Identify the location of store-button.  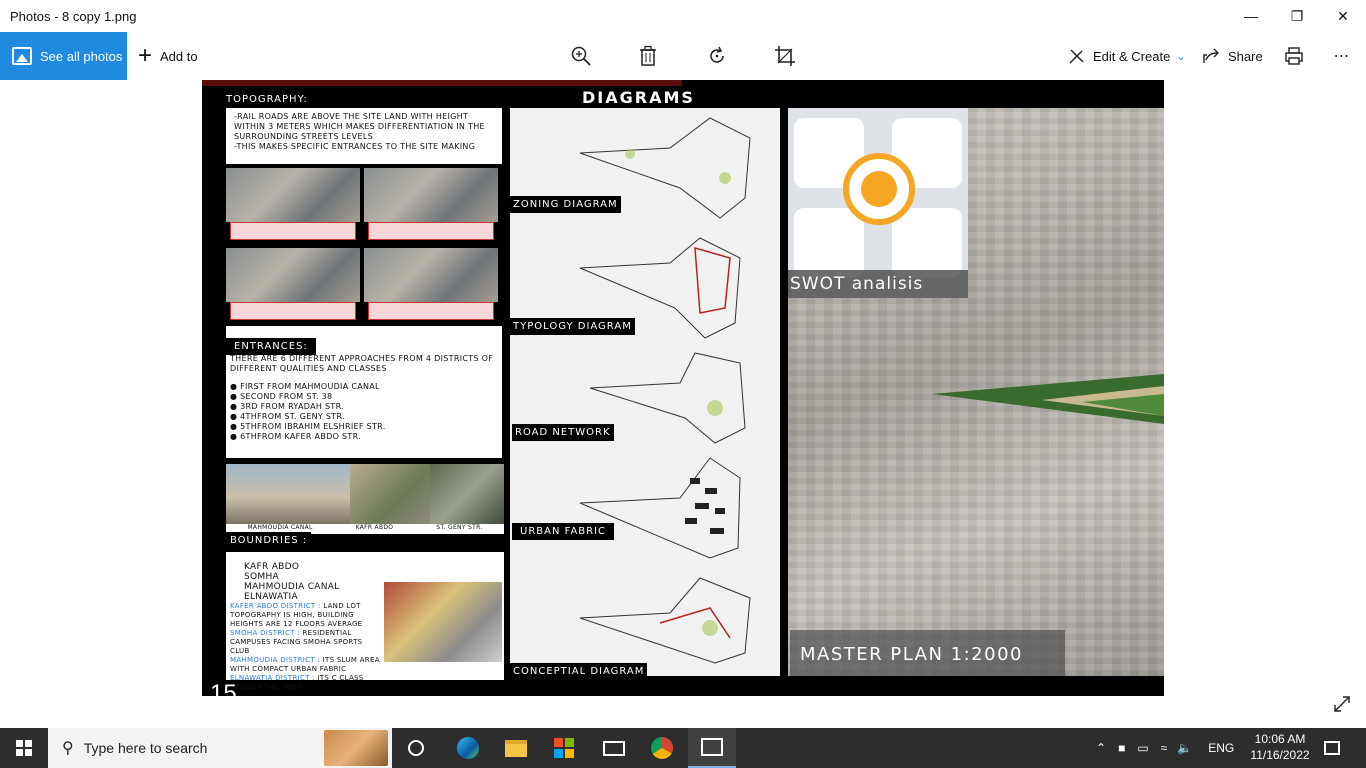
(564, 748).